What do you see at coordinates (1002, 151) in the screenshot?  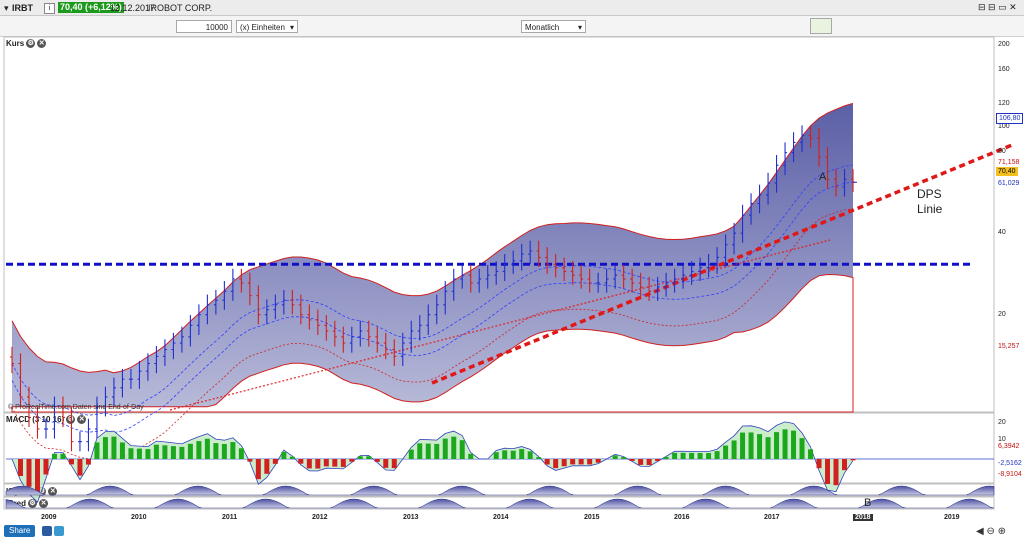 I see `y-tick-80: 80` at bounding box center [1002, 151].